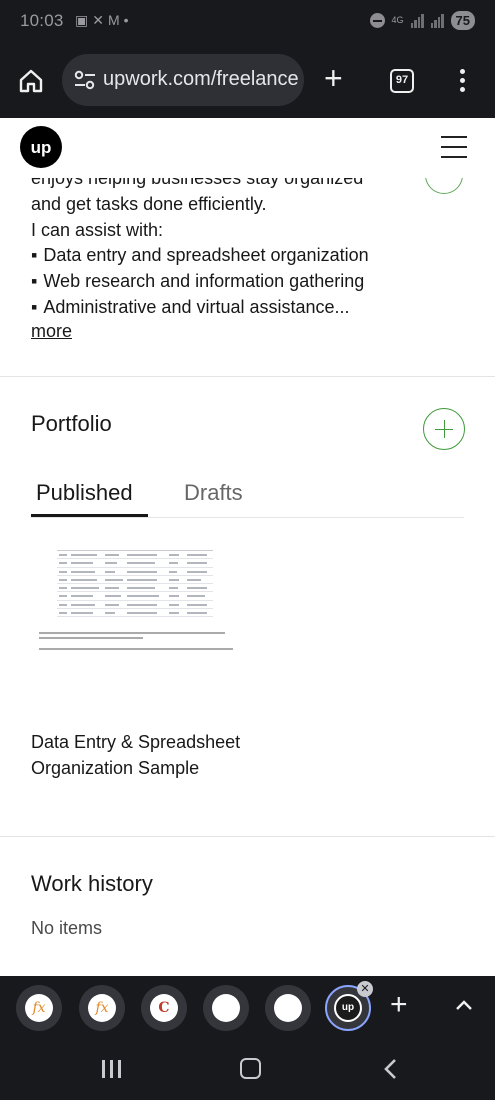 The width and height of the screenshot is (495, 1100). Describe the element at coordinates (97, 229) in the screenshot. I see `about-line: I can assist with:` at that location.